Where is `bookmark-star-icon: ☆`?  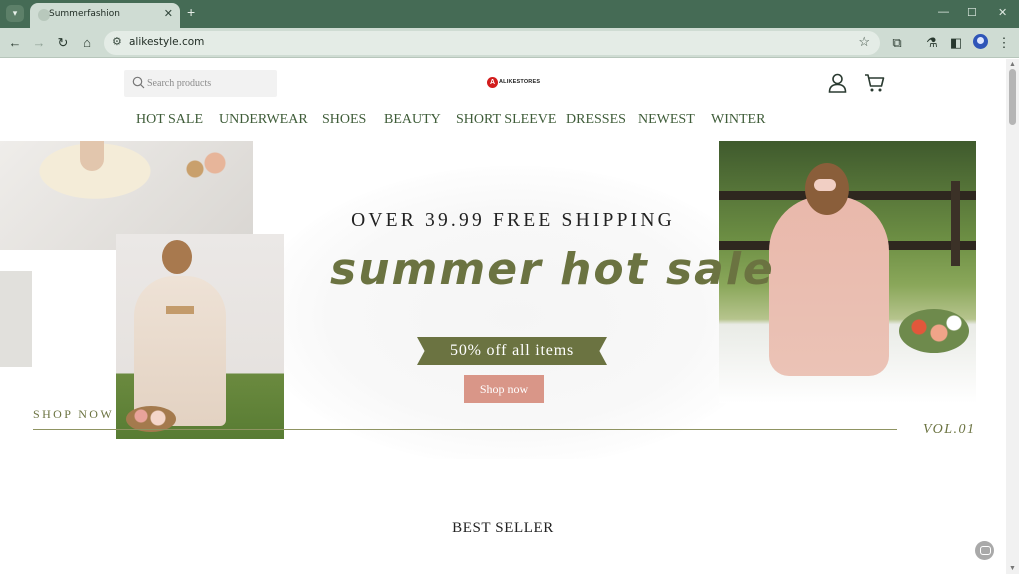 bookmark-star-icon: ☆ is located at coordinates (864, 42).